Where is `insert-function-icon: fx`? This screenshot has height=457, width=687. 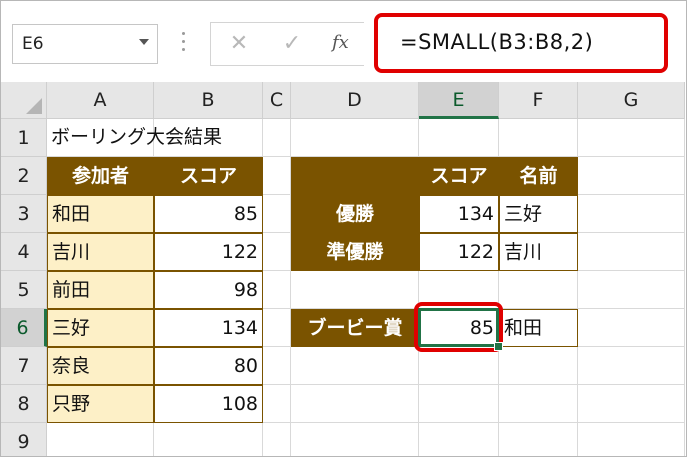
insert-function-icon: fx is located at coordinates (340, 42).